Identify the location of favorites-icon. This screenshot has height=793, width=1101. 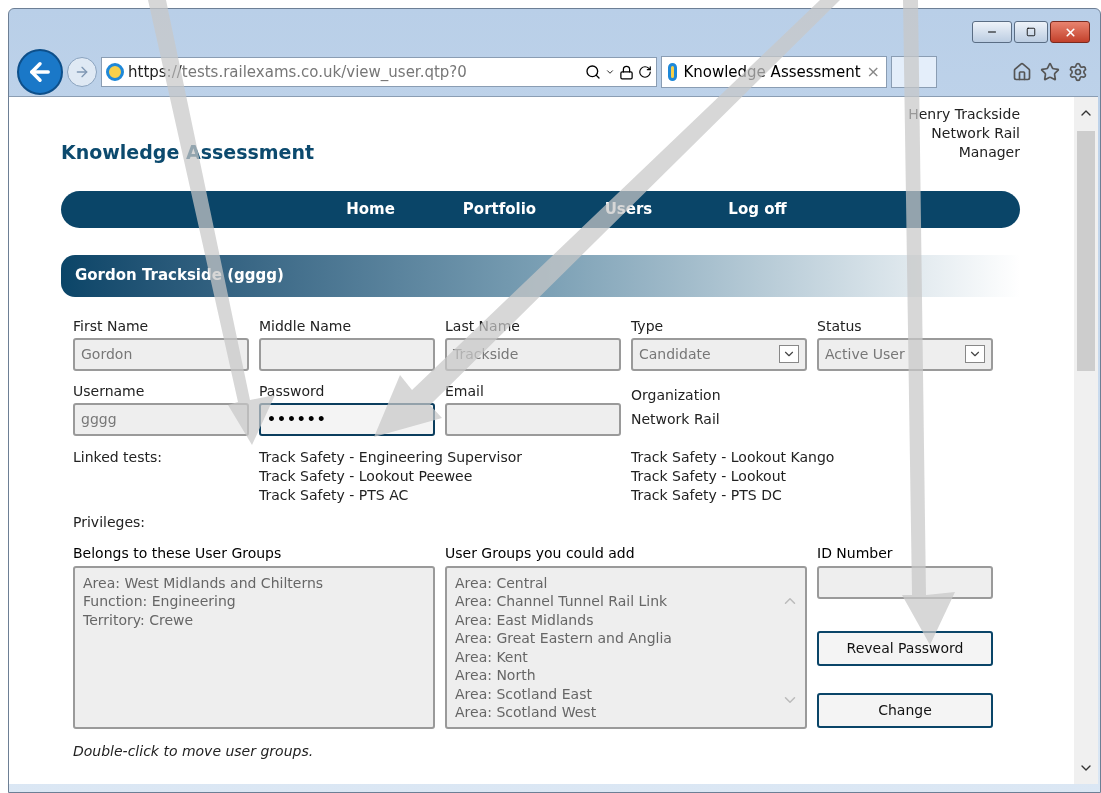
(1050, 72).